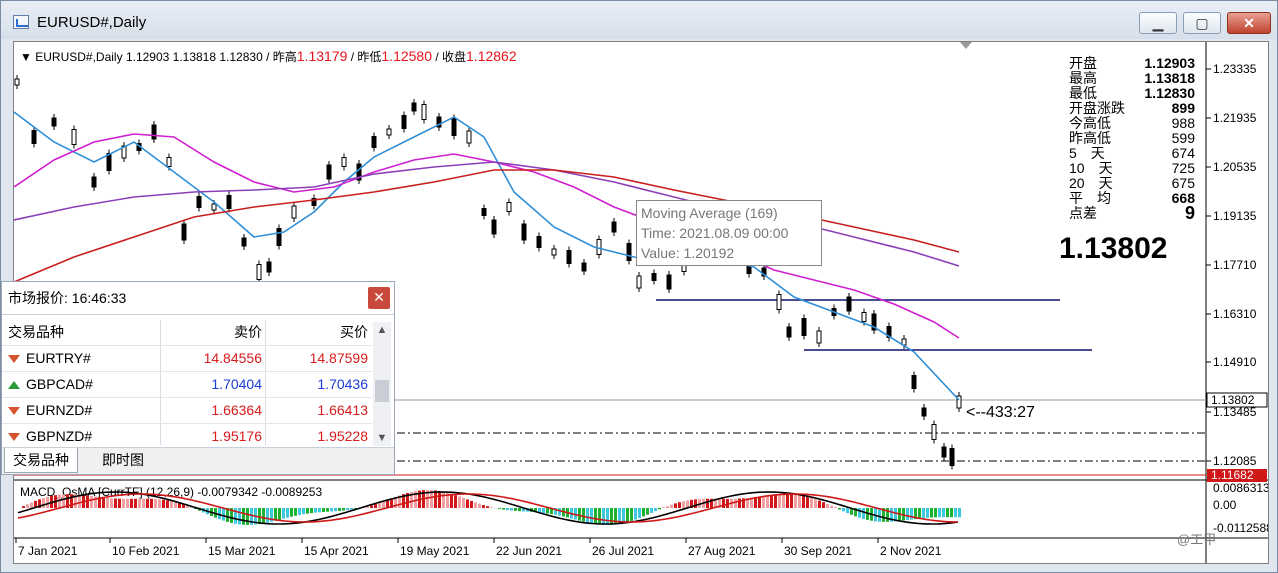  I want to click on header-bid: 卖价, so click(212, 332).